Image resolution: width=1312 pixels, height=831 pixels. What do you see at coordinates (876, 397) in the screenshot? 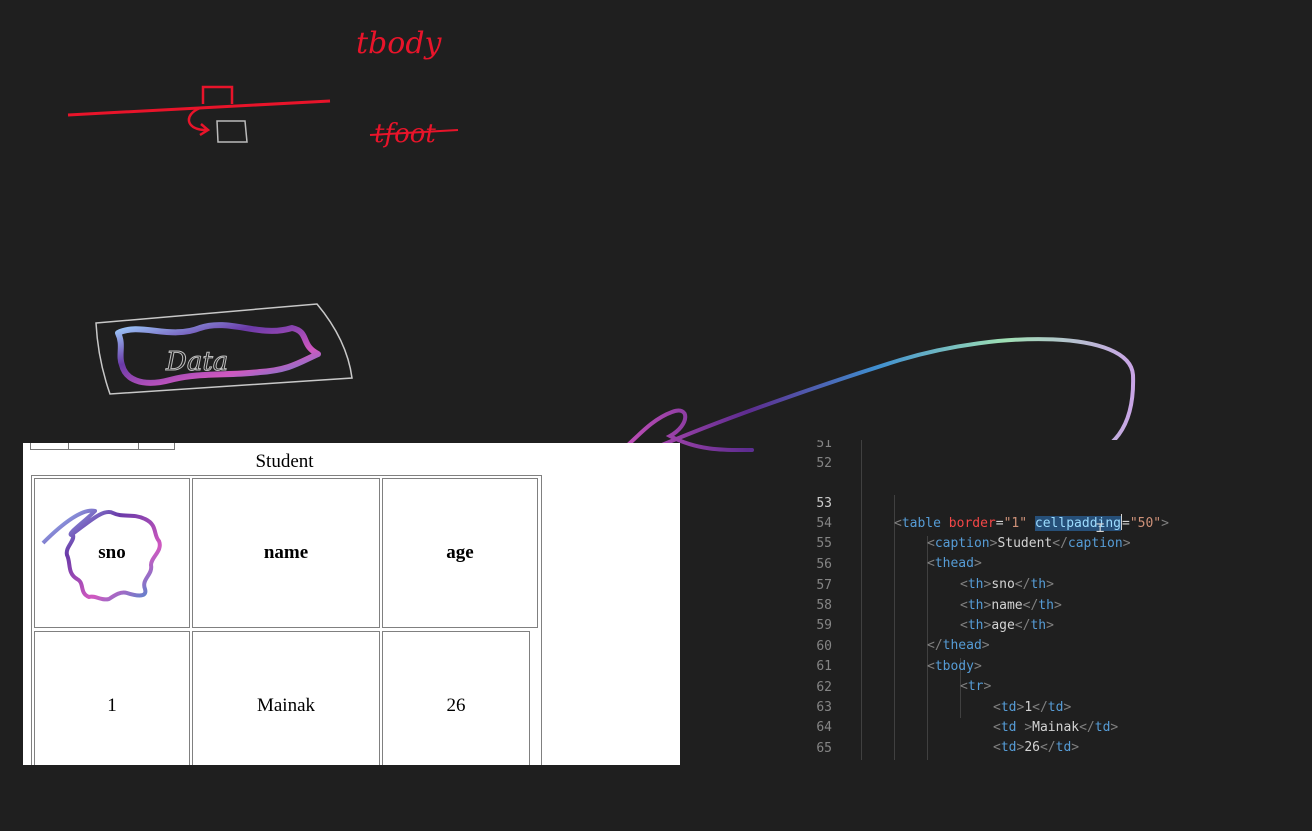
I see `arrow-annotation` at bounding box center [876, 397].